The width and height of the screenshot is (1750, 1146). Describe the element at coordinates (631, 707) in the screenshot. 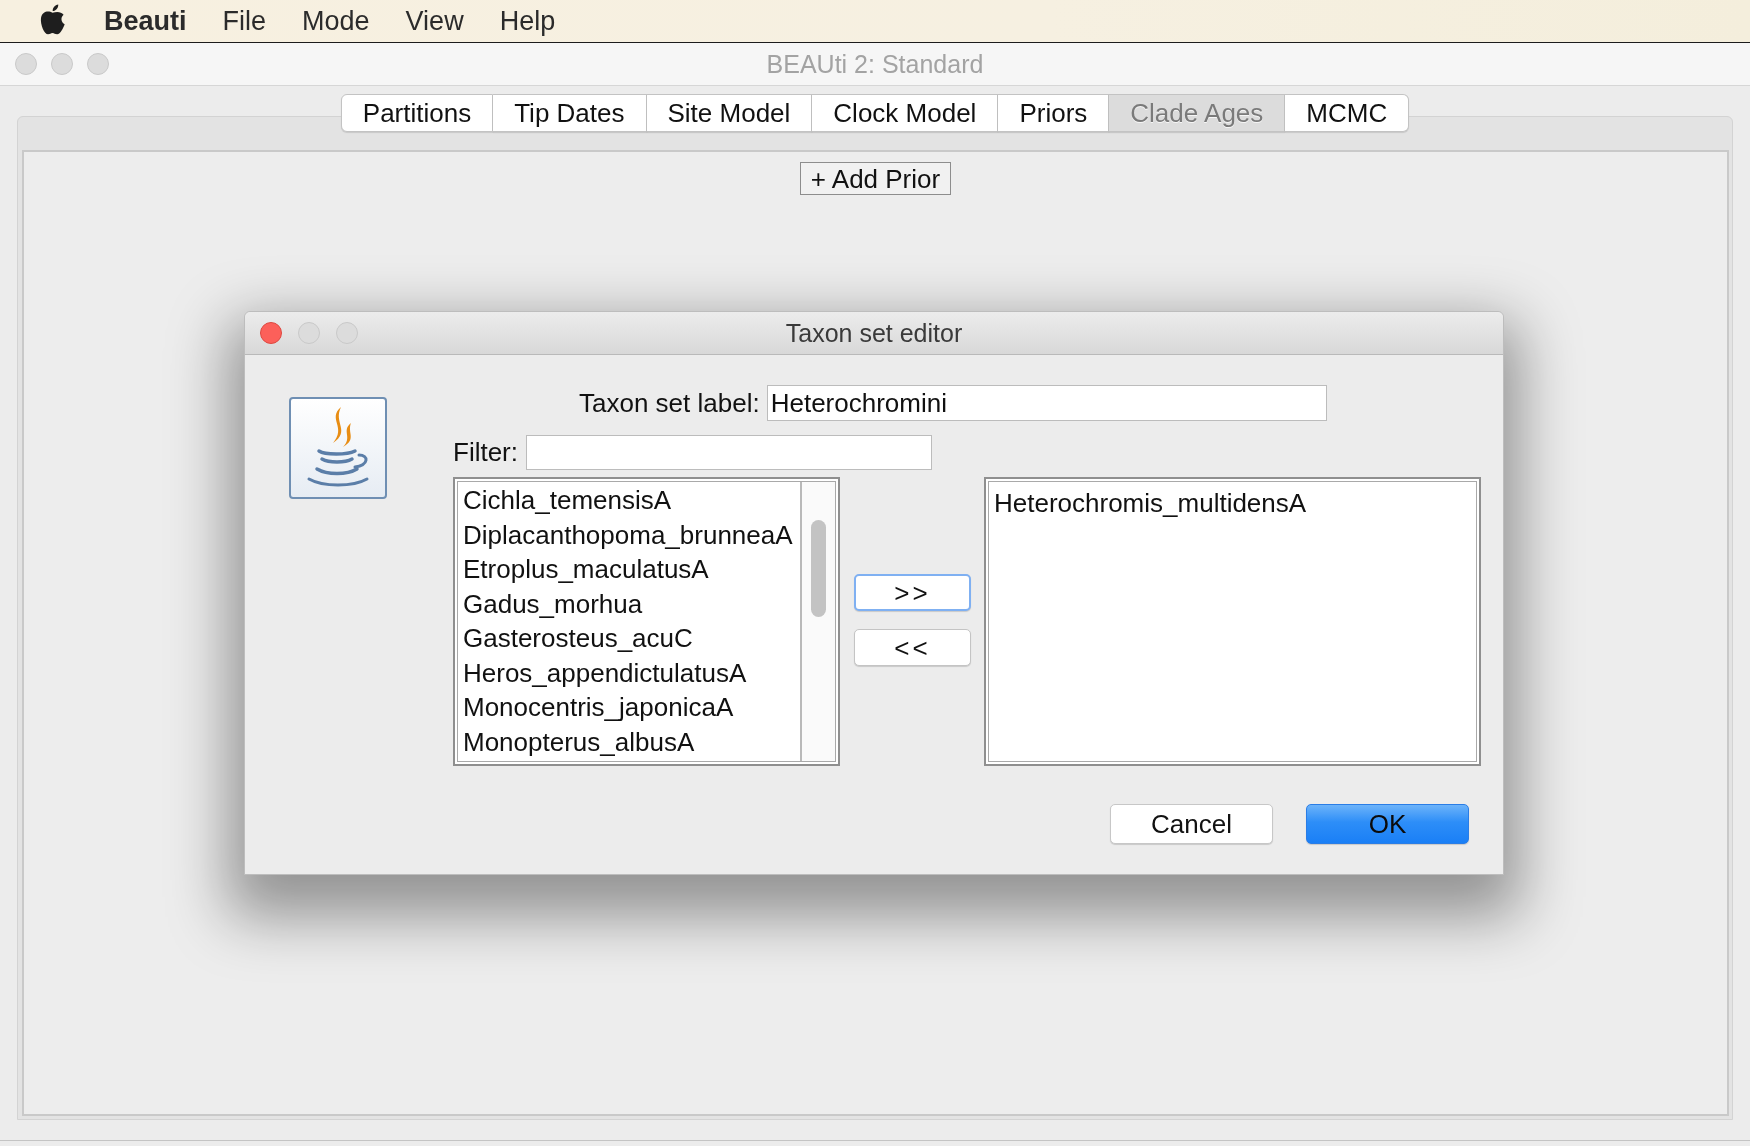

I see `list-item: Monocentris_japonicaA` at that location.